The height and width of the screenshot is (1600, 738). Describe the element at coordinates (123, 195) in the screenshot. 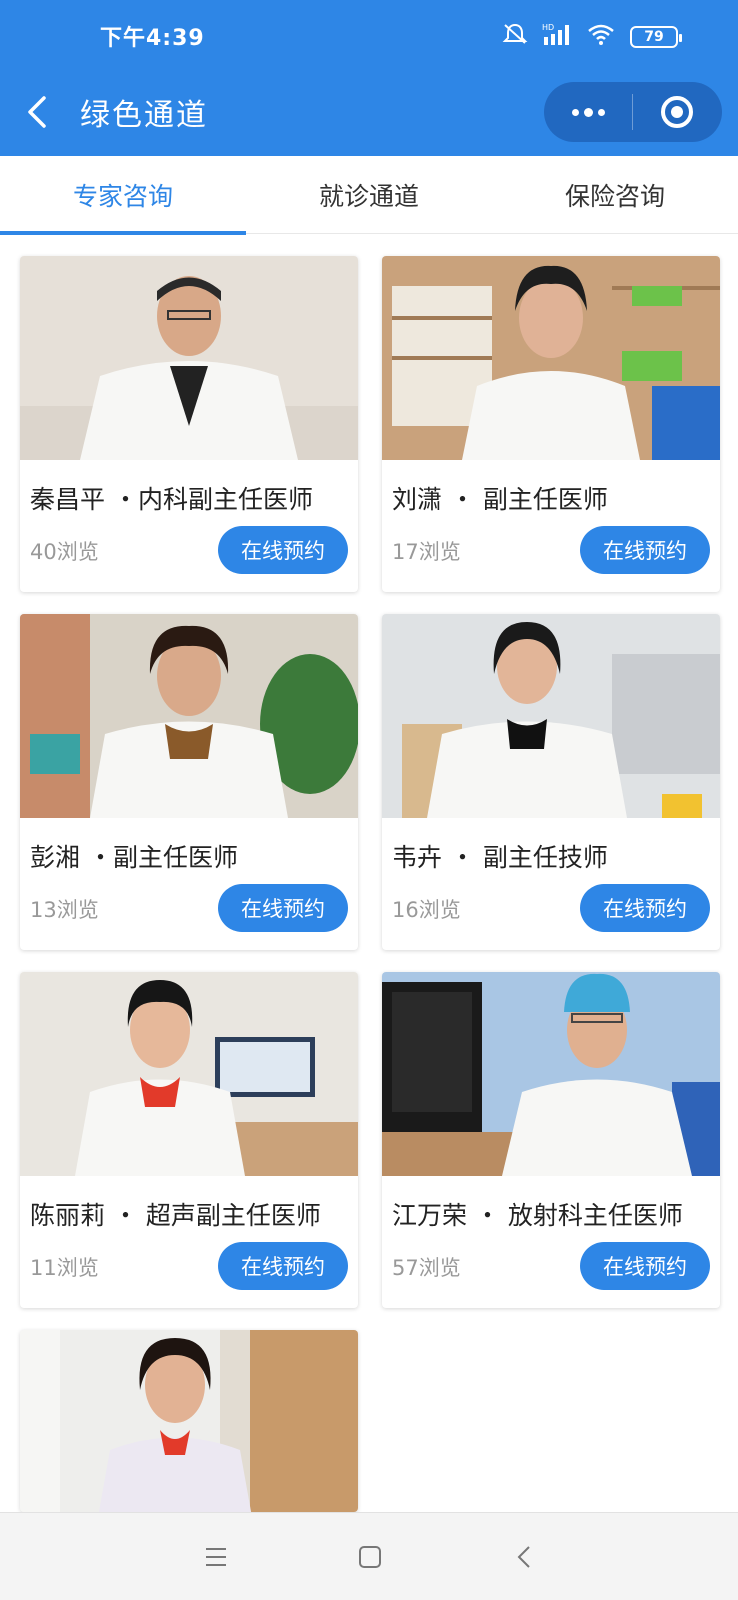

I see `tab-expert-consult: 专家咨询` at that location.